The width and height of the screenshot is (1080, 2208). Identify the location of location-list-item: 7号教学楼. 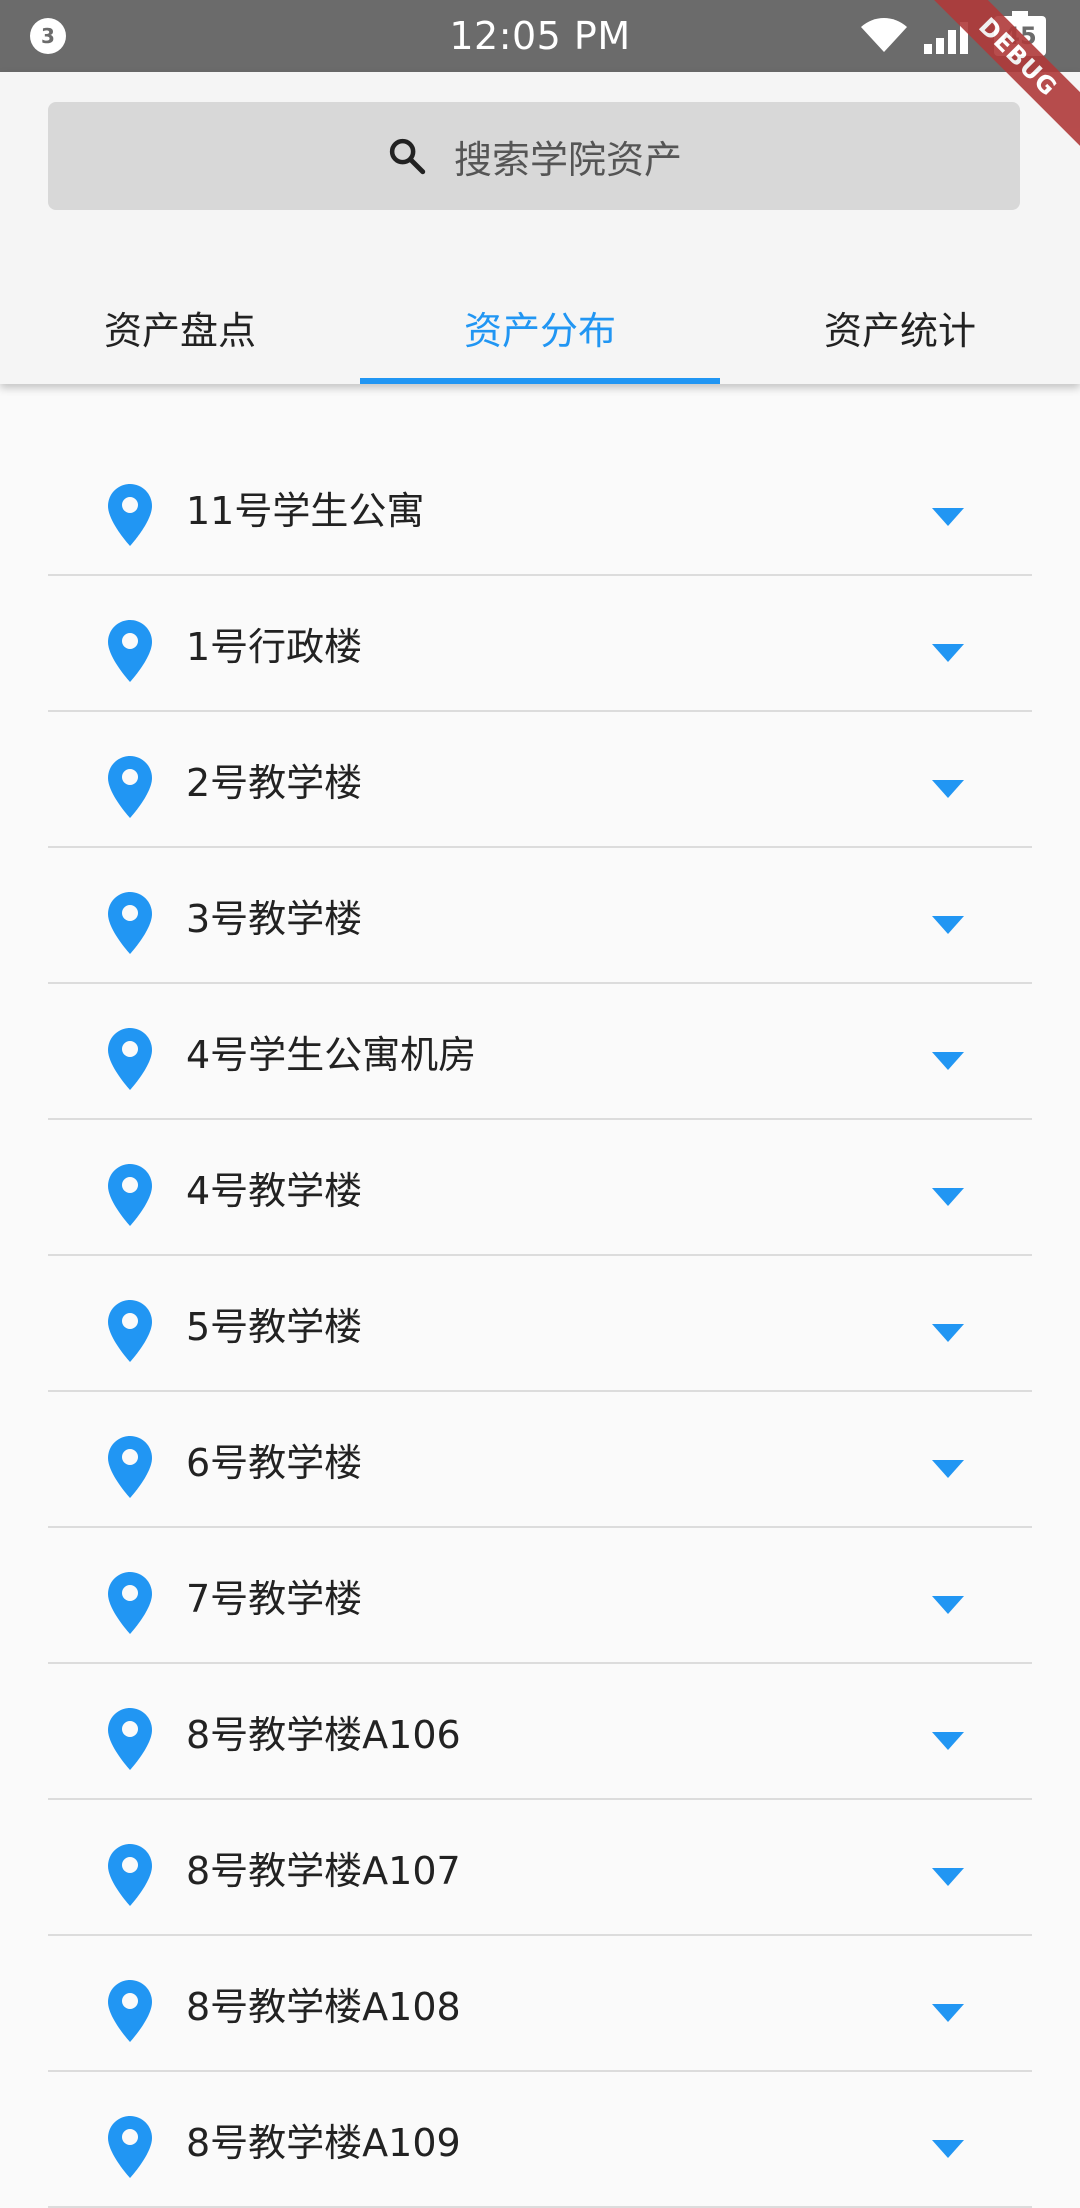
(540, 1596).